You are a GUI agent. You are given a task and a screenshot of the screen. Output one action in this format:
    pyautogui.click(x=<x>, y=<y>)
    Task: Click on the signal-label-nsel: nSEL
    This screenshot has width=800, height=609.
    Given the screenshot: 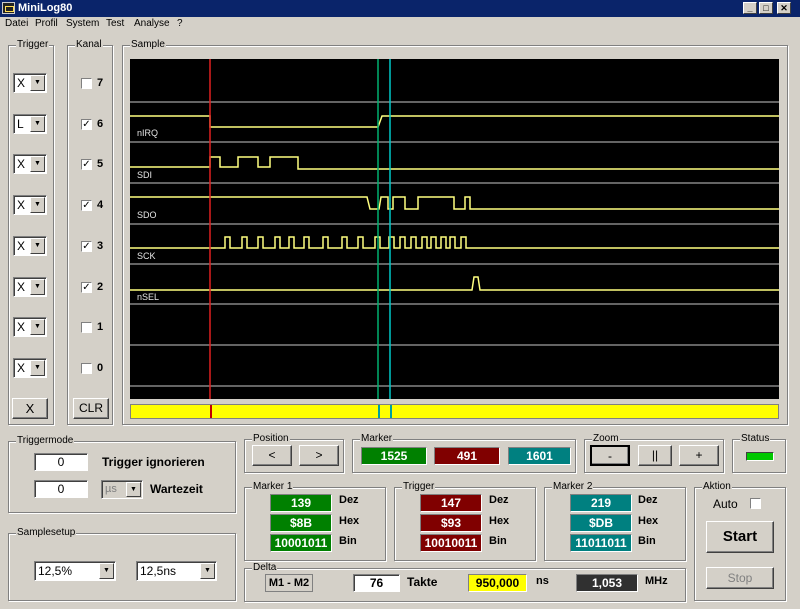 What is the action you would take?
    pyautogui.click(x=148, y=297)
    